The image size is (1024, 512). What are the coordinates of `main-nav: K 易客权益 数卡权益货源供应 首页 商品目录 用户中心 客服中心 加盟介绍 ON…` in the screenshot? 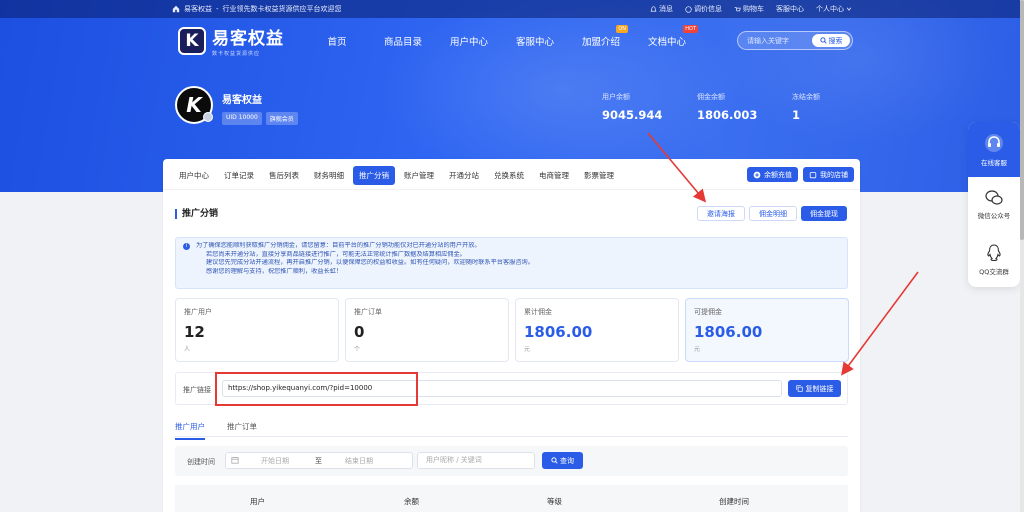 It's located at (512, 41).